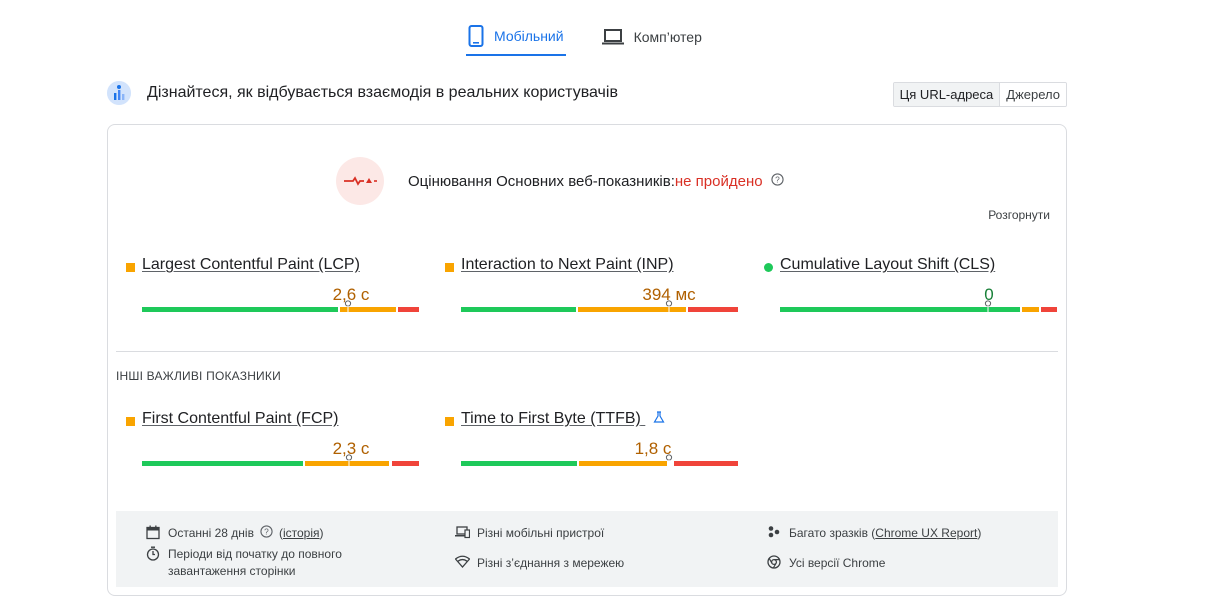  Describe the element at coordinates (775, 533) in the screenshot. I see `users-icon` at that location.